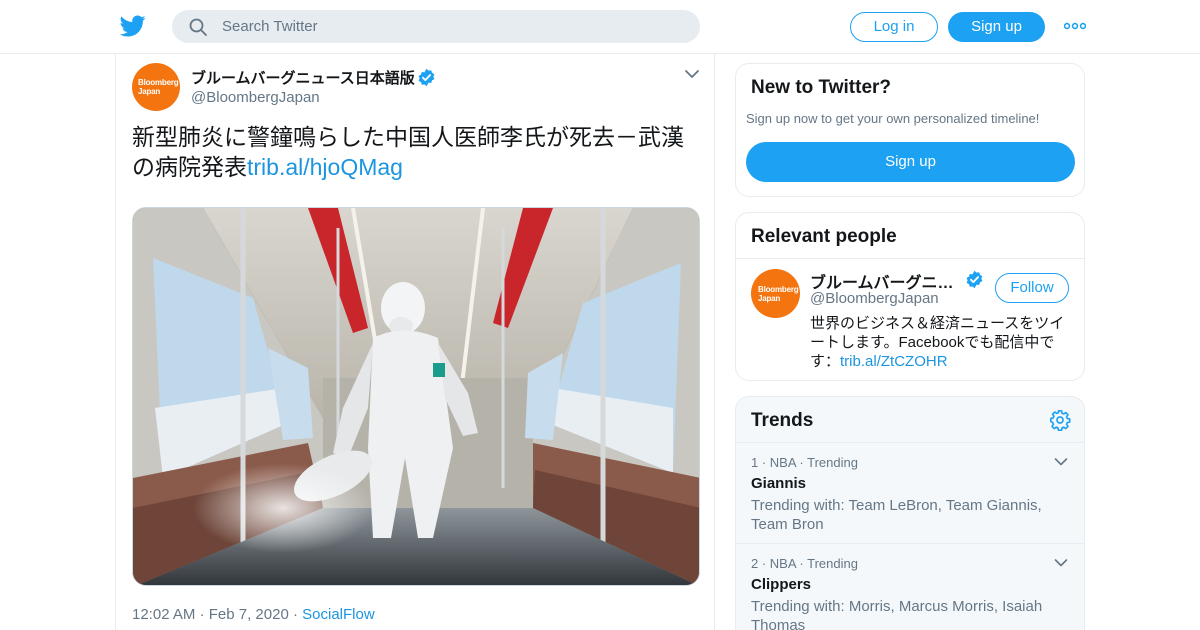 This screenshot has height=630, width=1200. Describe the element at coordinates (778, 483) in the screenshot. I see `trend-name: Giannis` at that location.